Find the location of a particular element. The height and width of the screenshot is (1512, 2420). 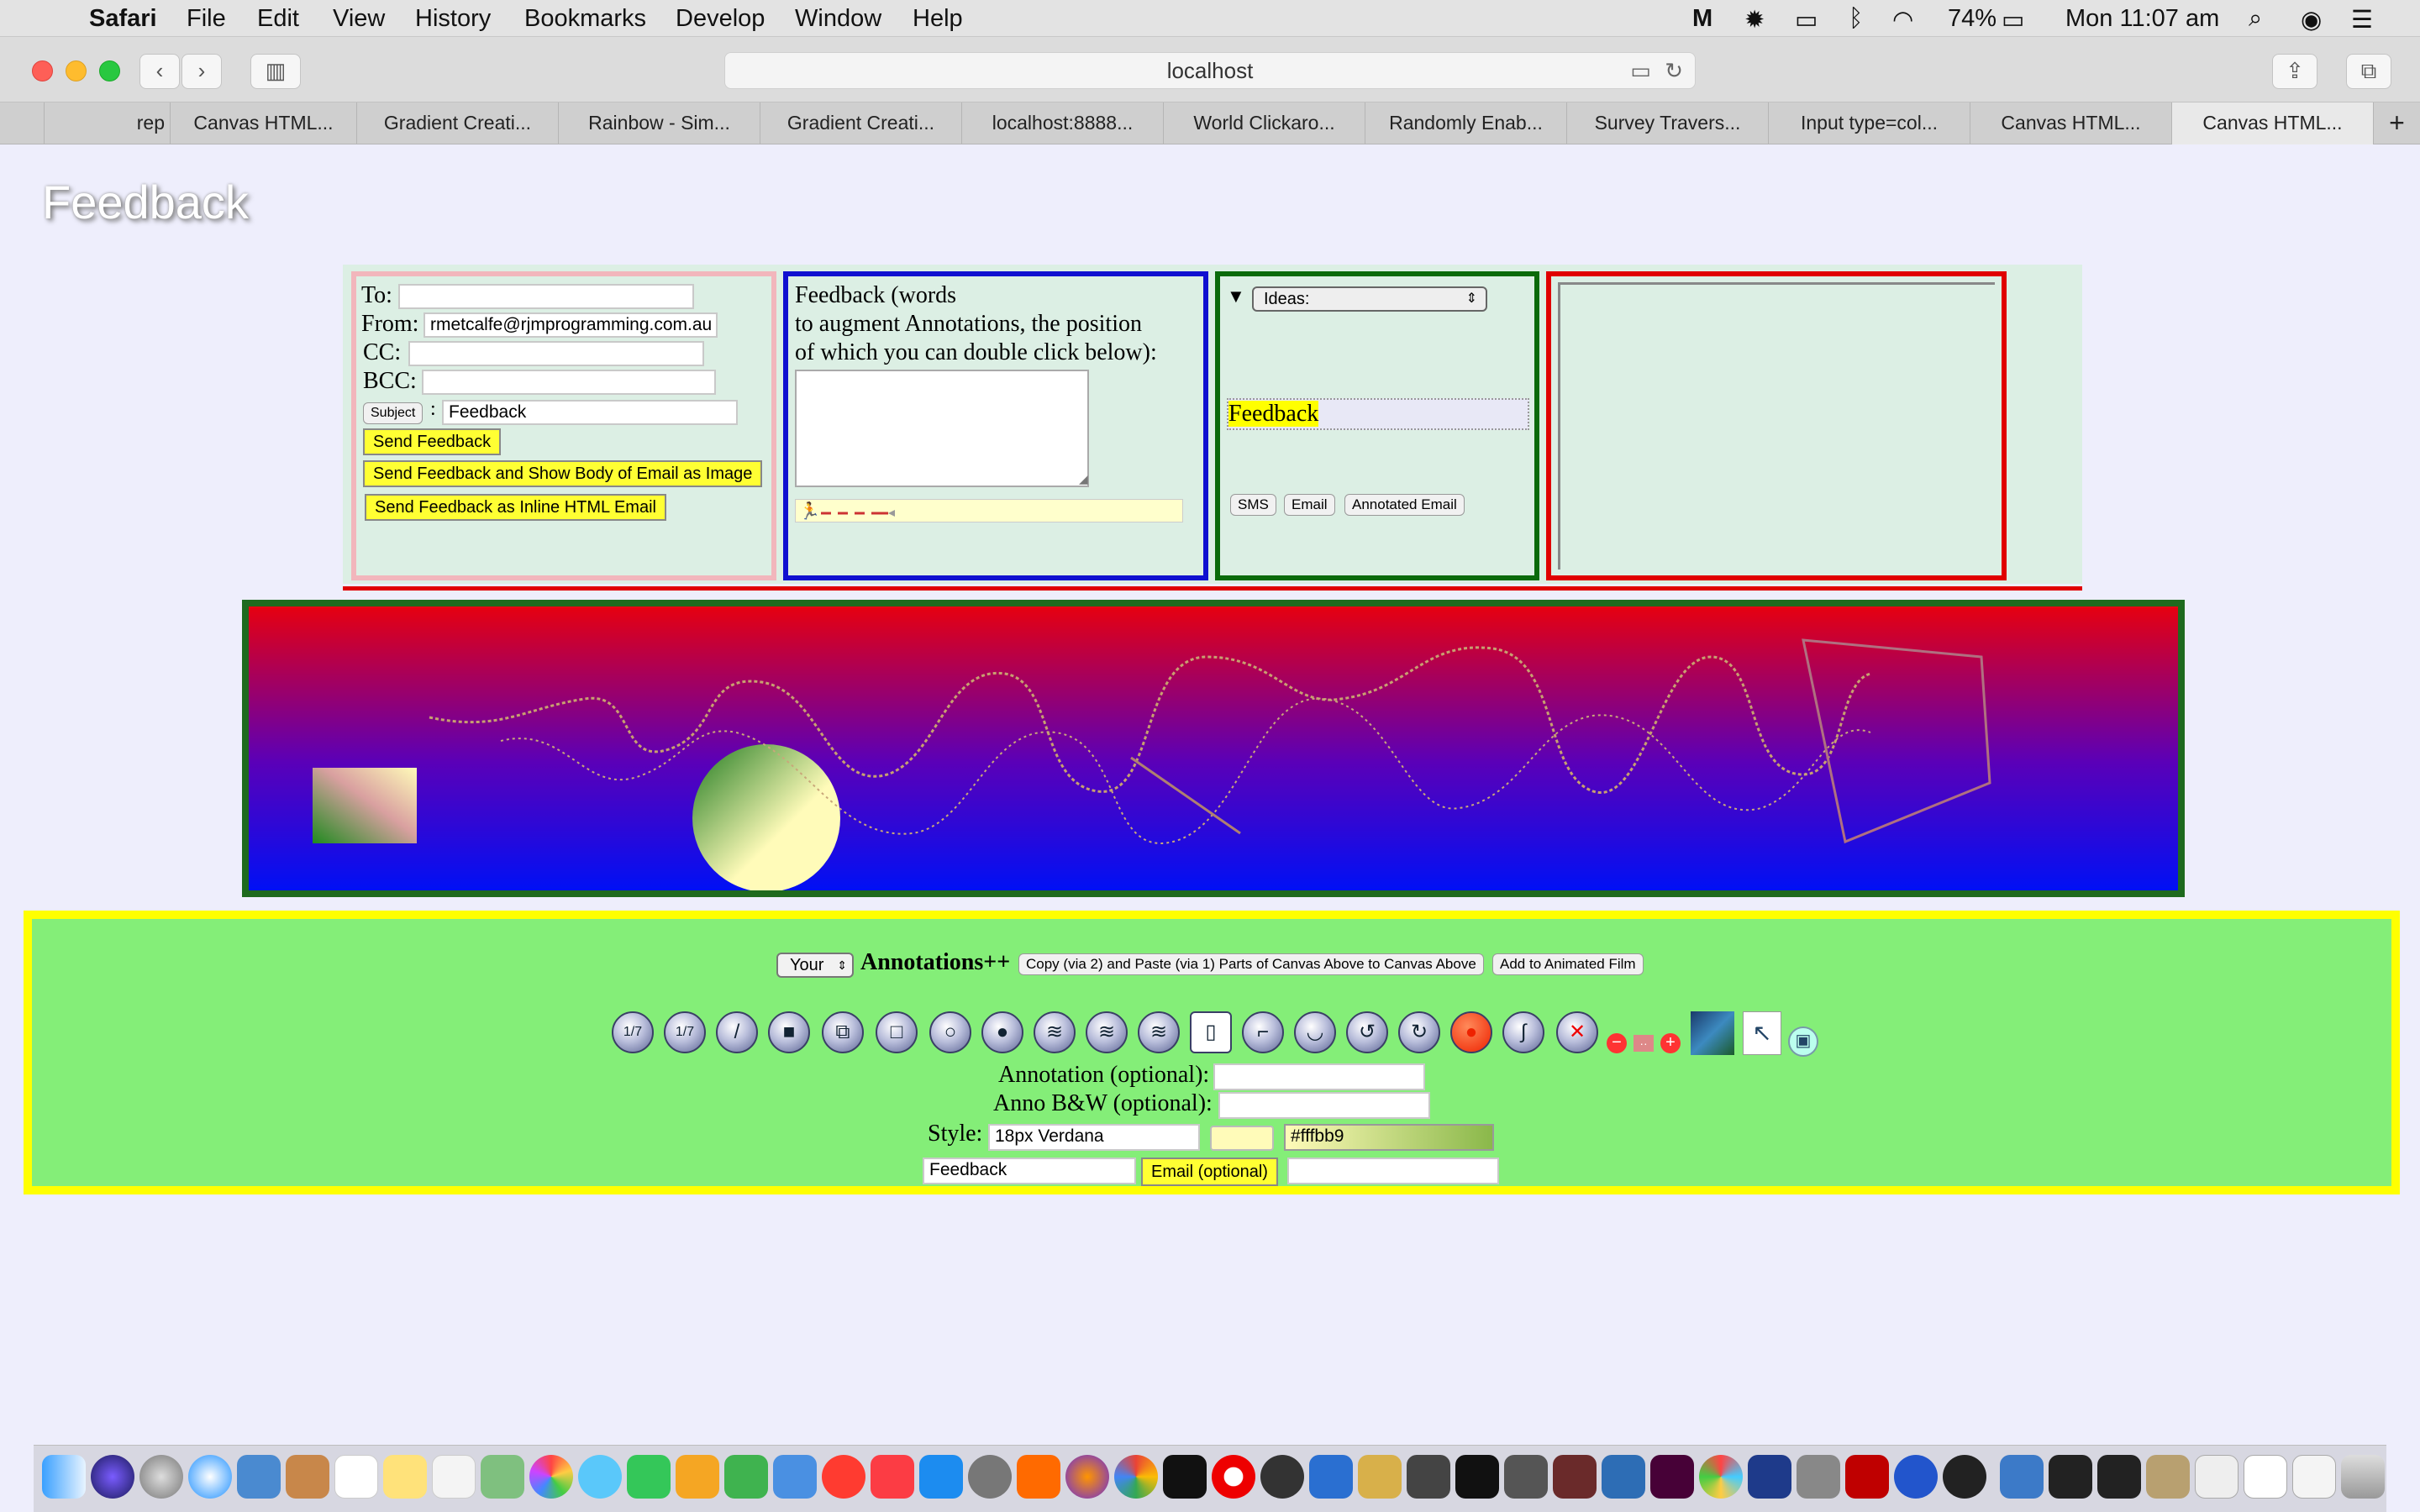

wifi-icon: ◠ is located at coordinates (1903, 19).